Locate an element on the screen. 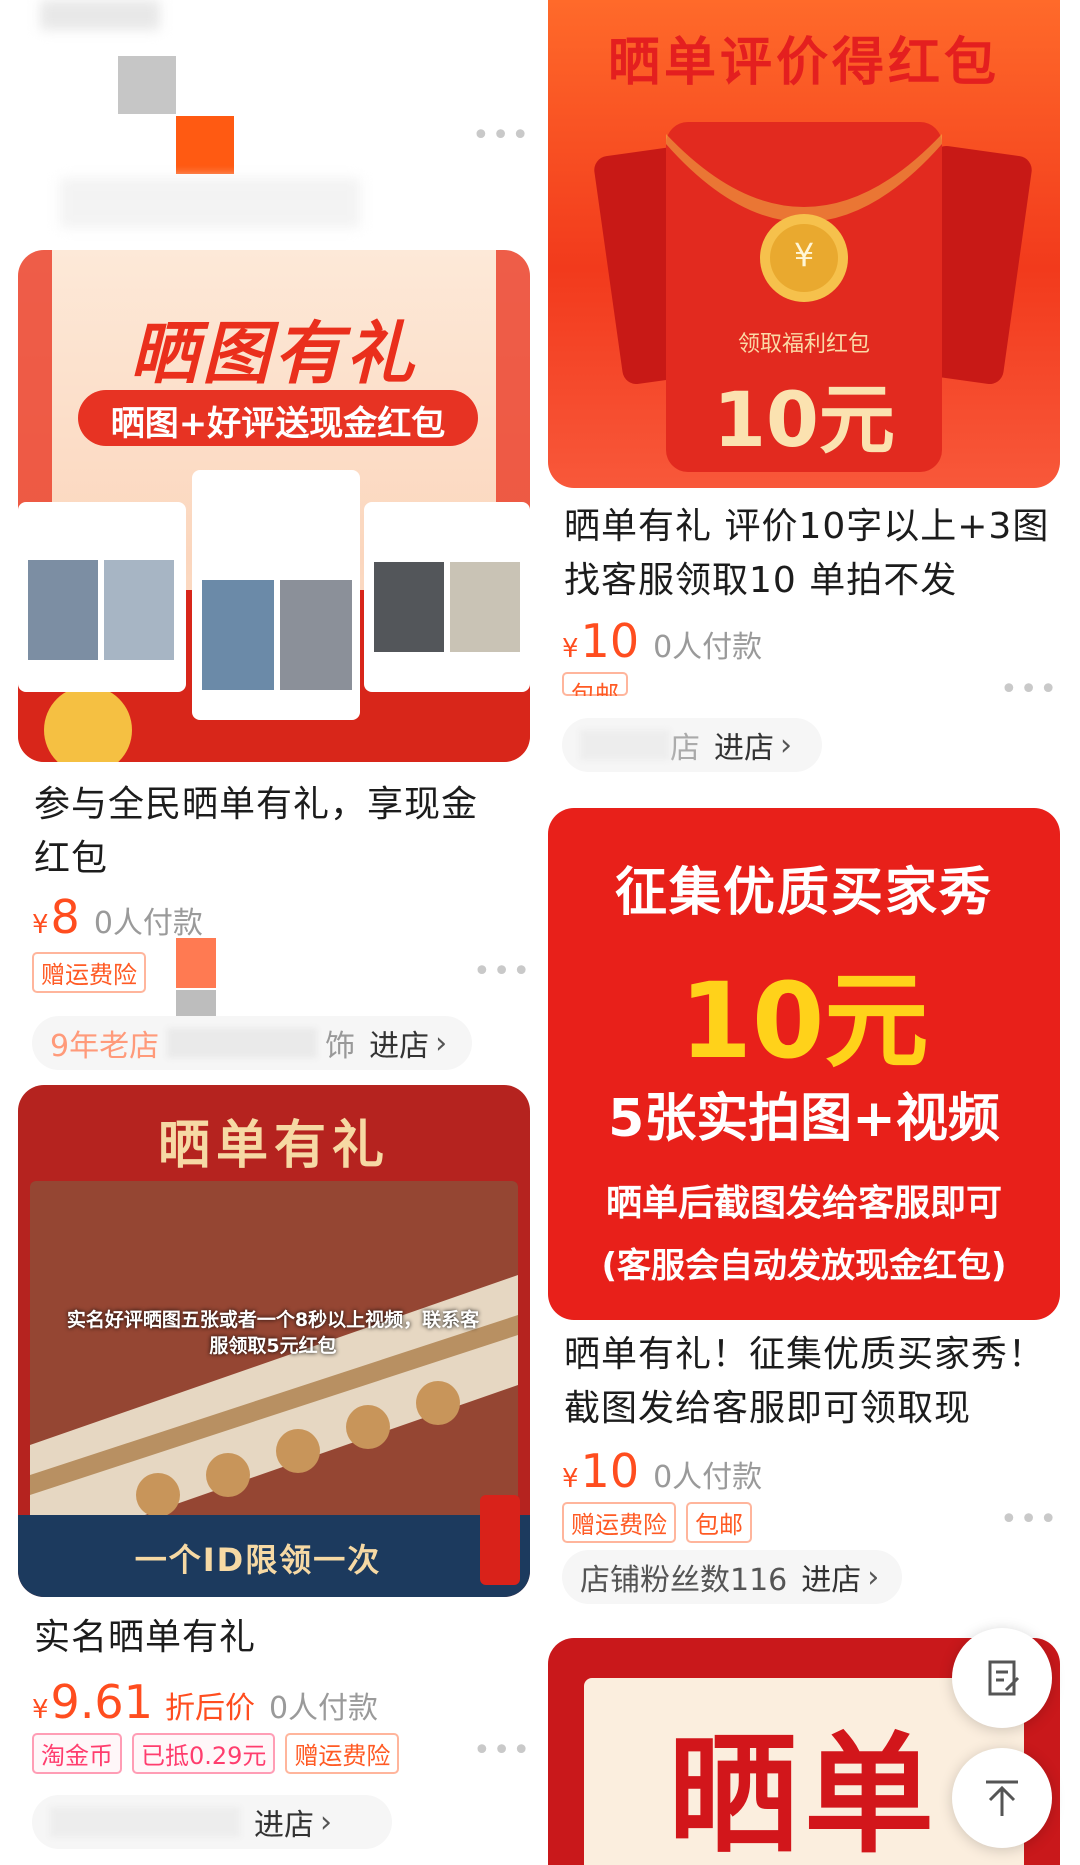 This screenshot has width=1080, height=1865. price-row: ¥ 9.61 折后价 0人付款 is located at coordinates (205, 1702).